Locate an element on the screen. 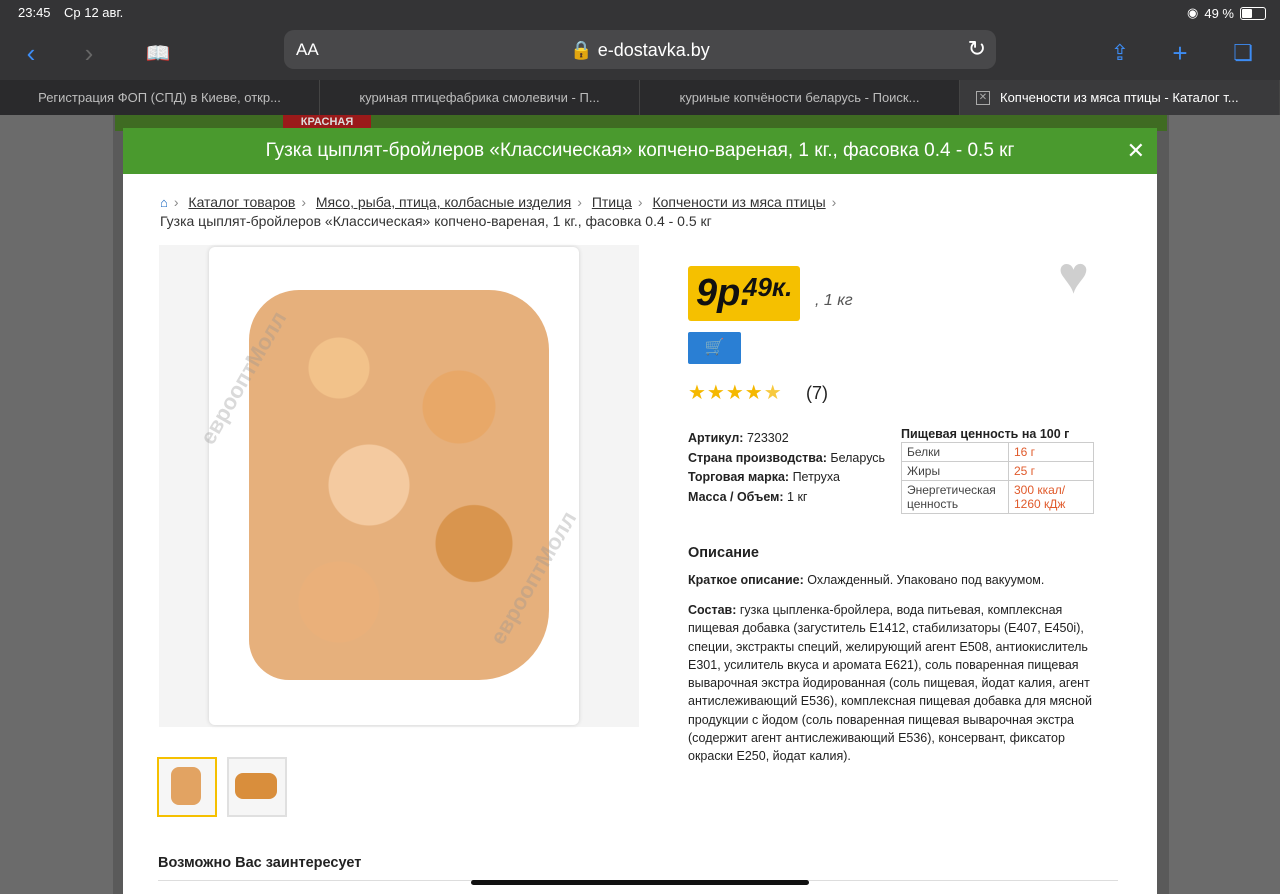 The height and width of the screenshot is (894, 1280). wifi-icon: ◉ is located at coordinates (1193, 12).